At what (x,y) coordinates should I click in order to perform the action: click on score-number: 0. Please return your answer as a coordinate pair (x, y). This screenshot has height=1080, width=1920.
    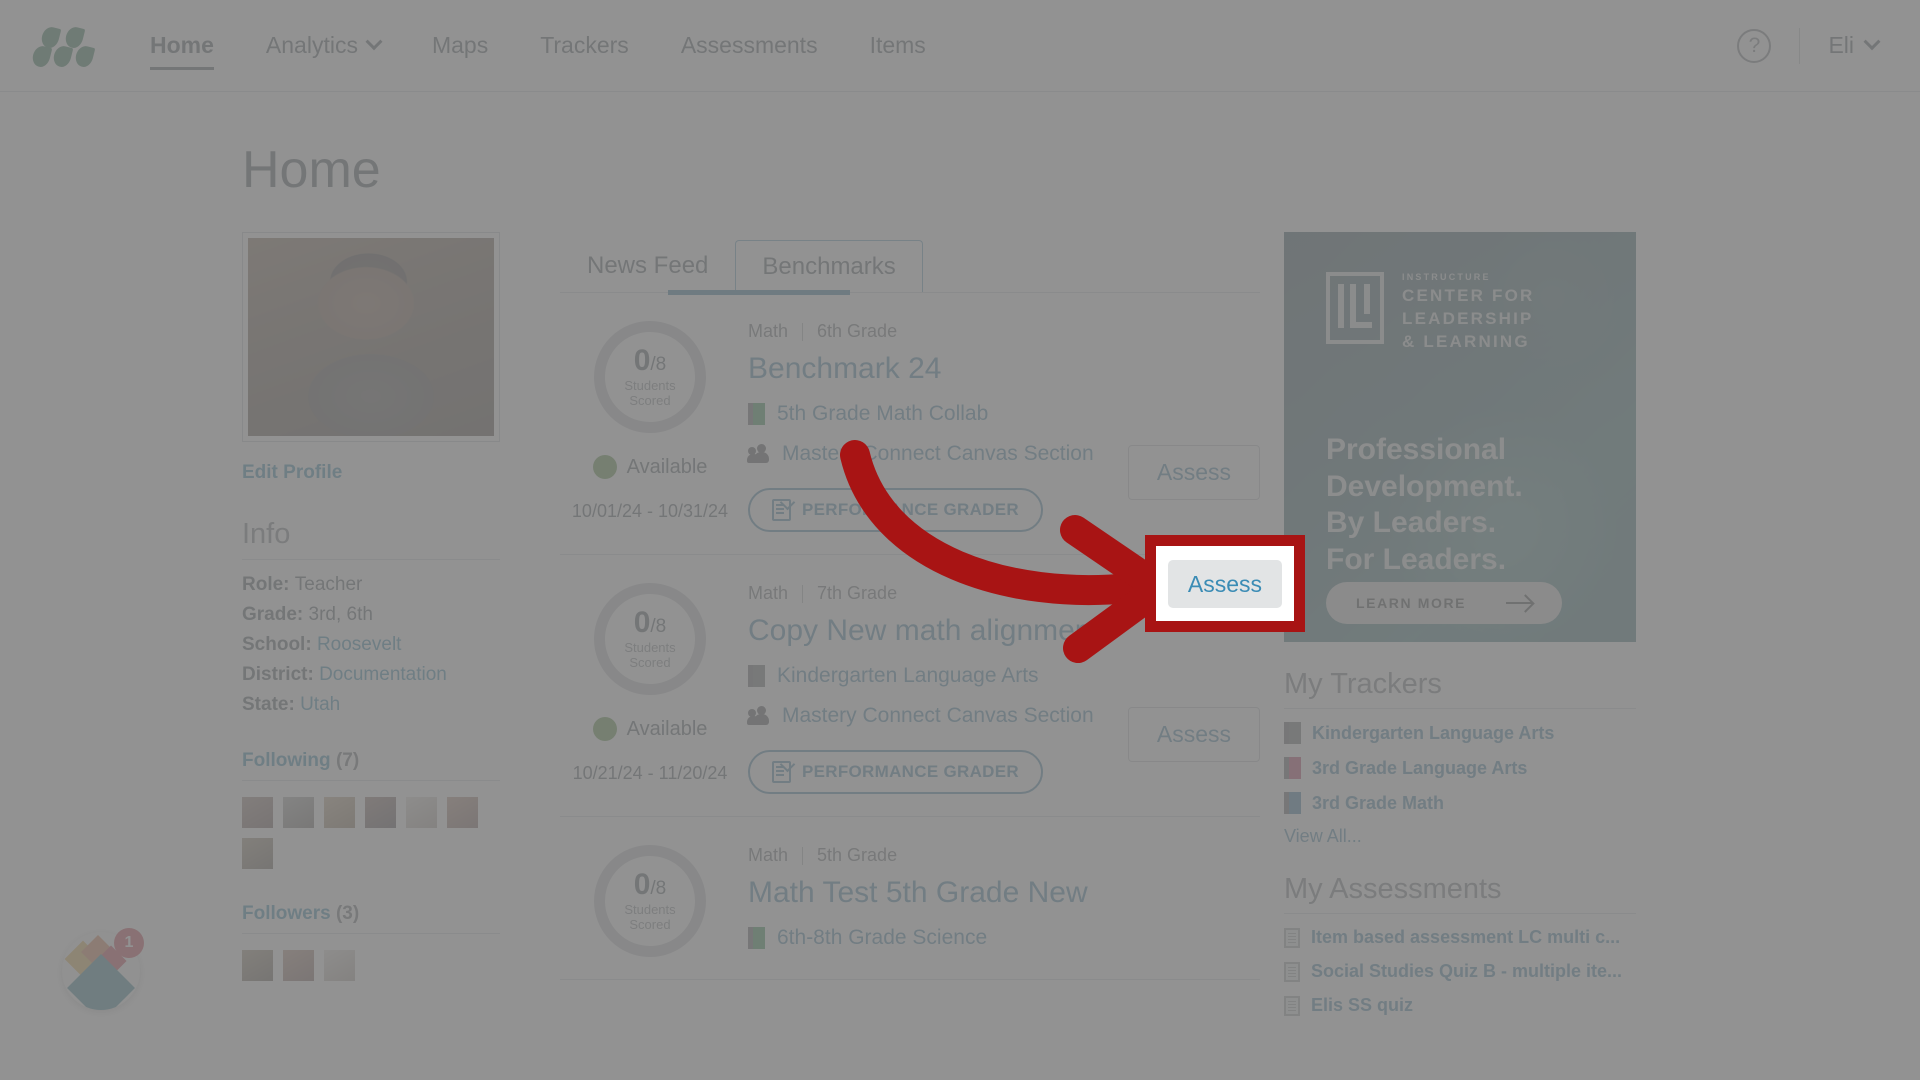
    Looking at the image, I should click on (642, 360).